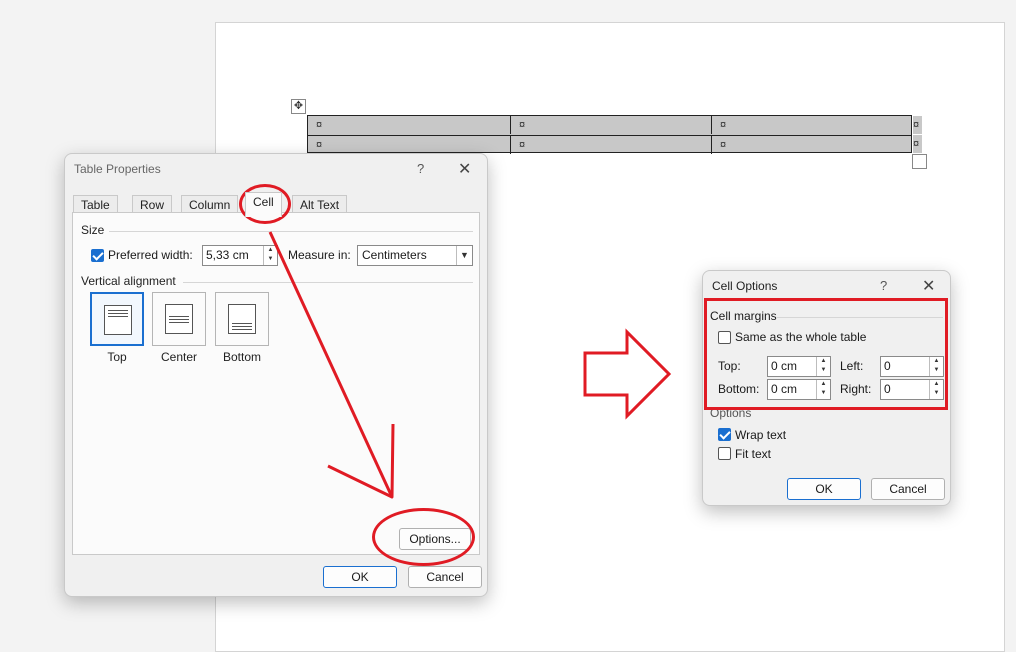 This screenshot has height=652, width=1016. What do you see at coordinates (724, 434) in the screenshot?
I see `wrap-text-checkbox` at bounding box center [724, 434].